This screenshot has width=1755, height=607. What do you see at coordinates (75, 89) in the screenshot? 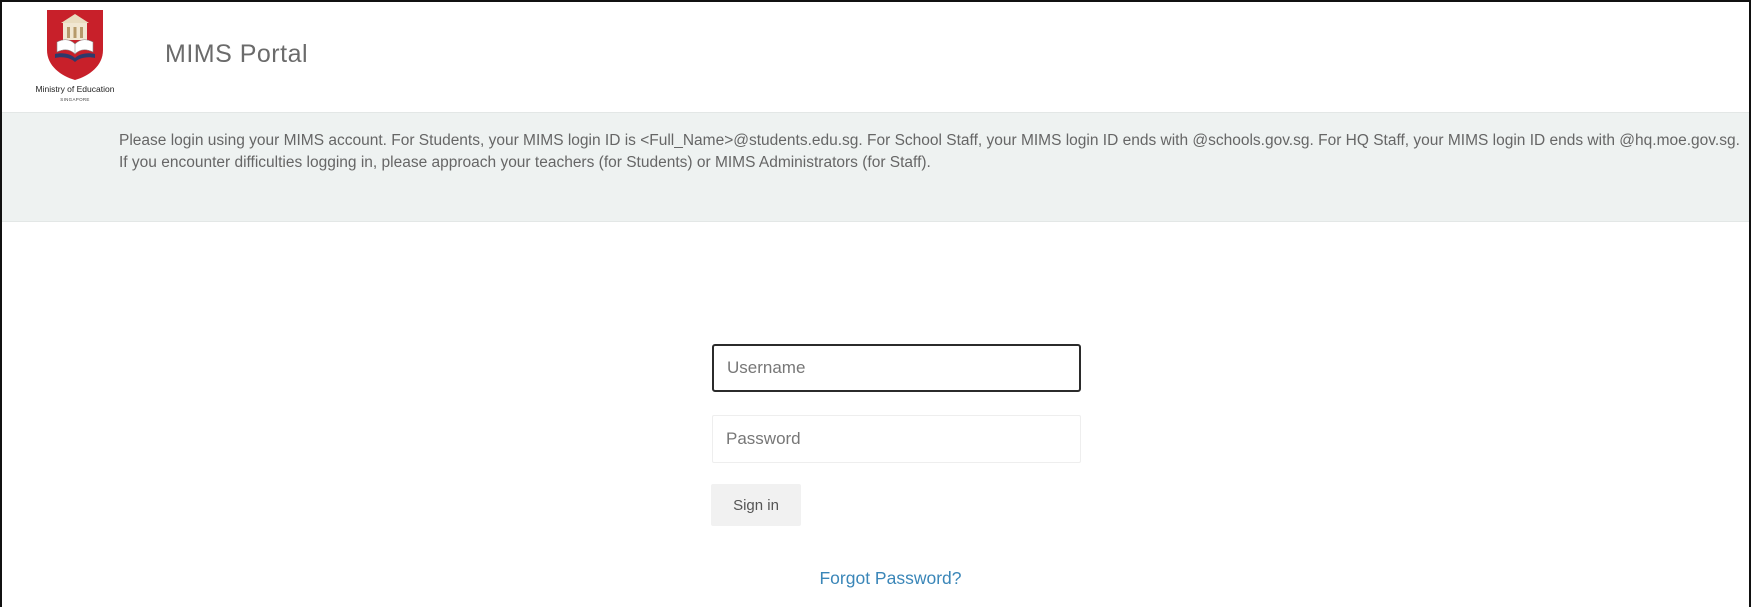
I see `logo-text: Ministry of Education` at bounding box center [75, 89].